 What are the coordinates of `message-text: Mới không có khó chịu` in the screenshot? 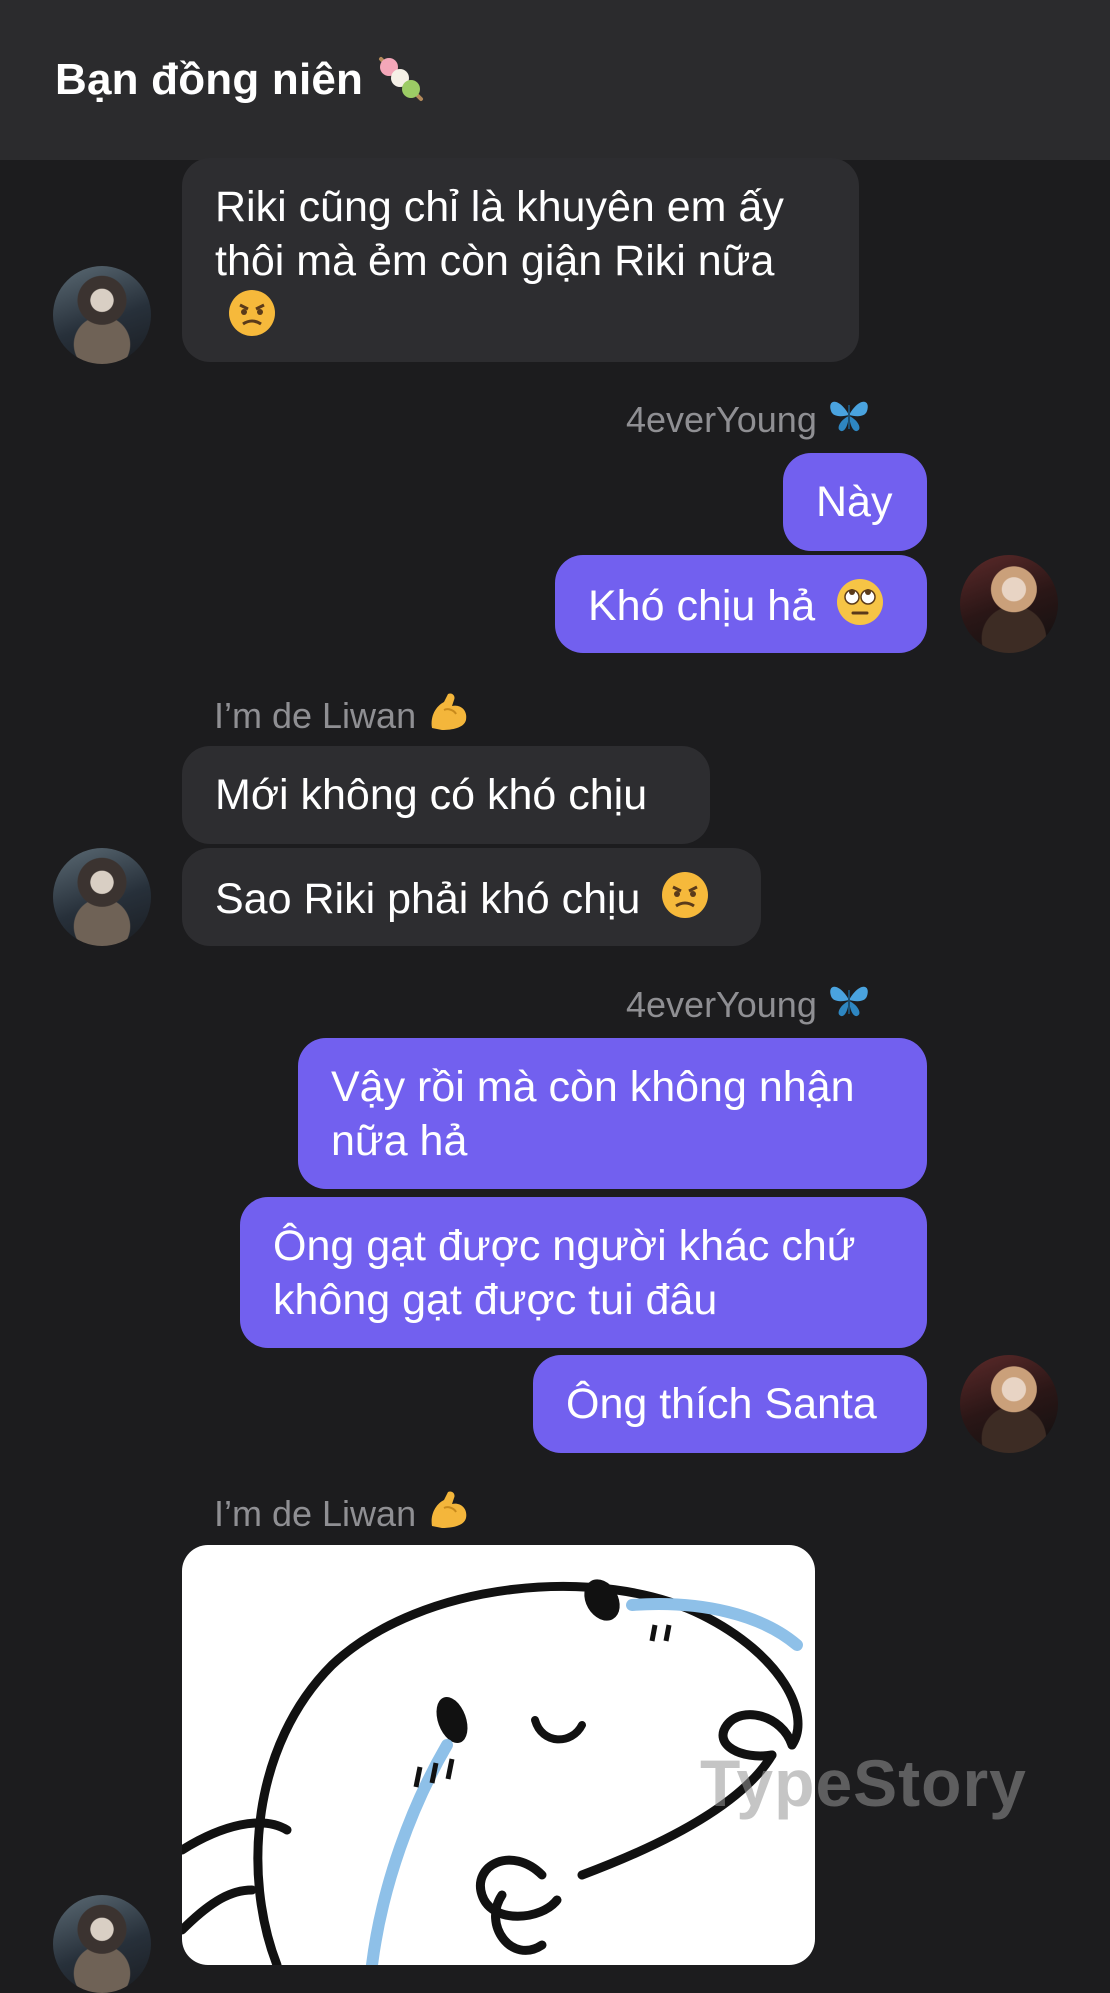 It's located at (431, 795).